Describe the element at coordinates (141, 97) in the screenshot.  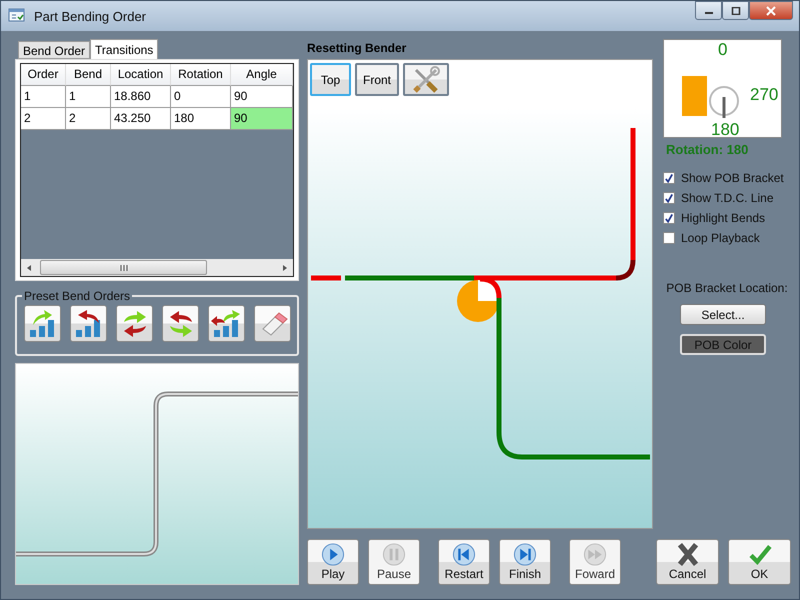
I see `table-cell: 18.860` at that location.